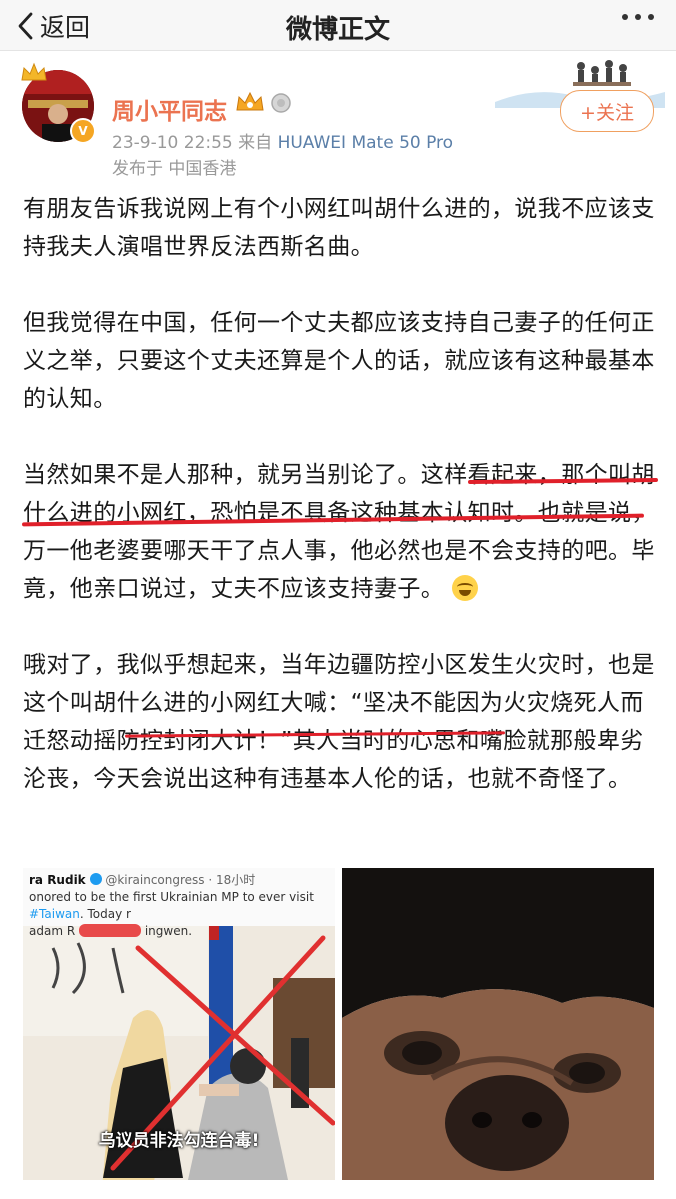 Image resolution: width=676 pixels, height=1199 pixels. What do you see at coordinates (172, 143) in the screenshot?
I see `post-date: 23-9-10 22:55` at bounding box center [172, 143].